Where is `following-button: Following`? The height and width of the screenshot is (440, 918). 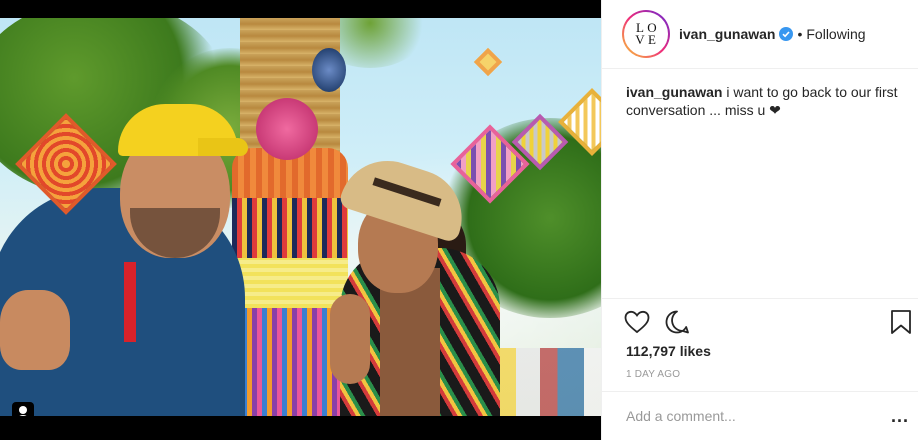 following-button: Following is located at coordinates (835, 34).